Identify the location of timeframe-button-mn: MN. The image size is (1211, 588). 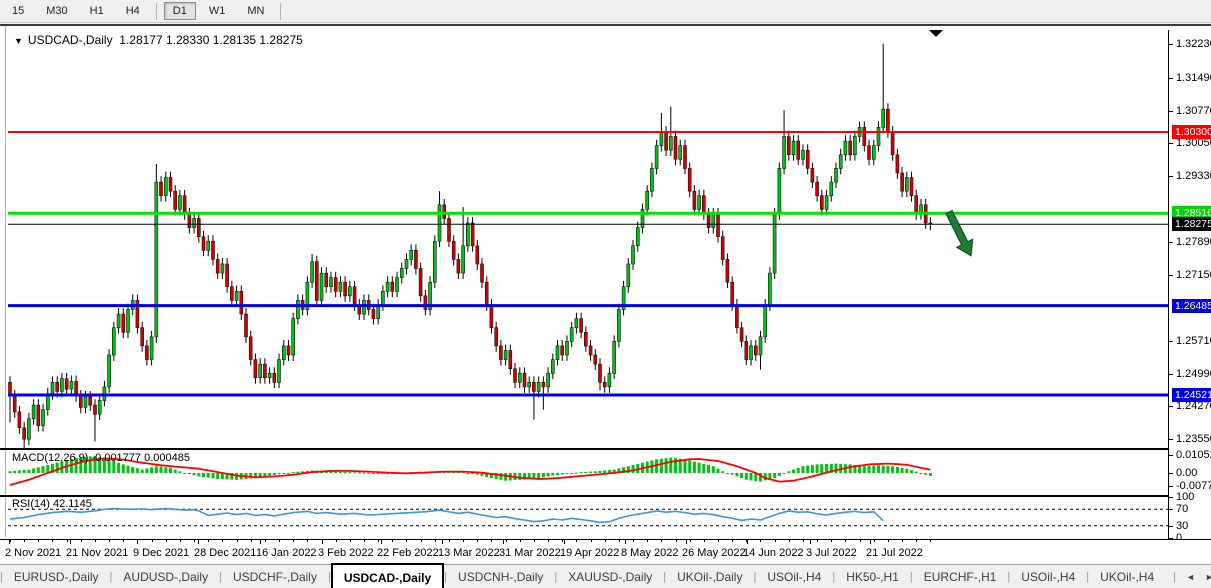
(255, 11).